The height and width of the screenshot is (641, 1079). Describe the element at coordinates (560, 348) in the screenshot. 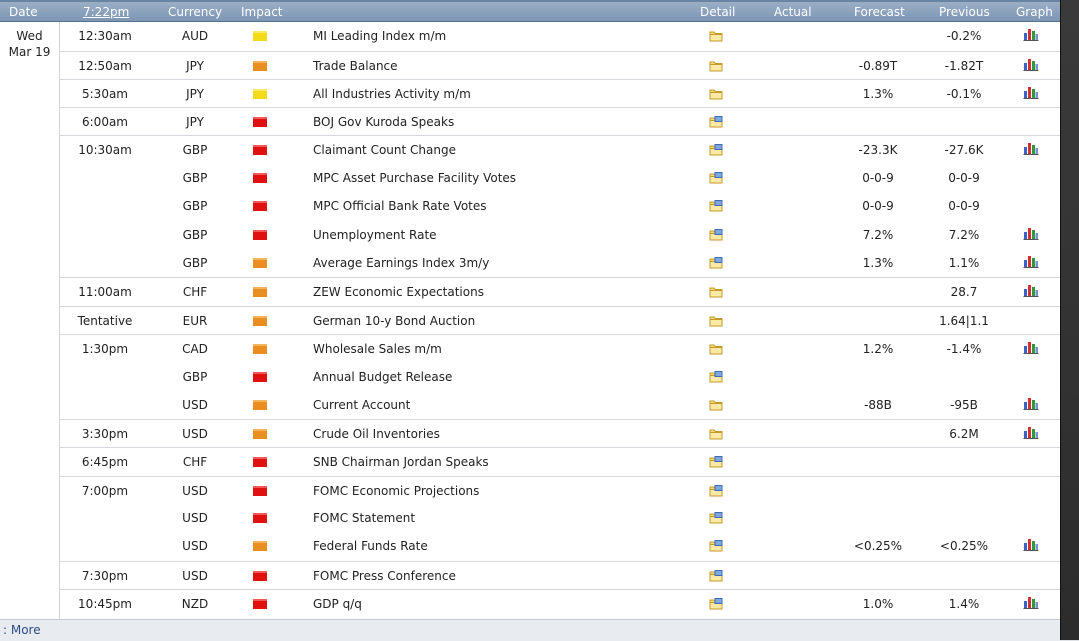

I see `event-row: 1:30pm CAD Wholesale Sales m/m 1.2% -1.4%` at that location.